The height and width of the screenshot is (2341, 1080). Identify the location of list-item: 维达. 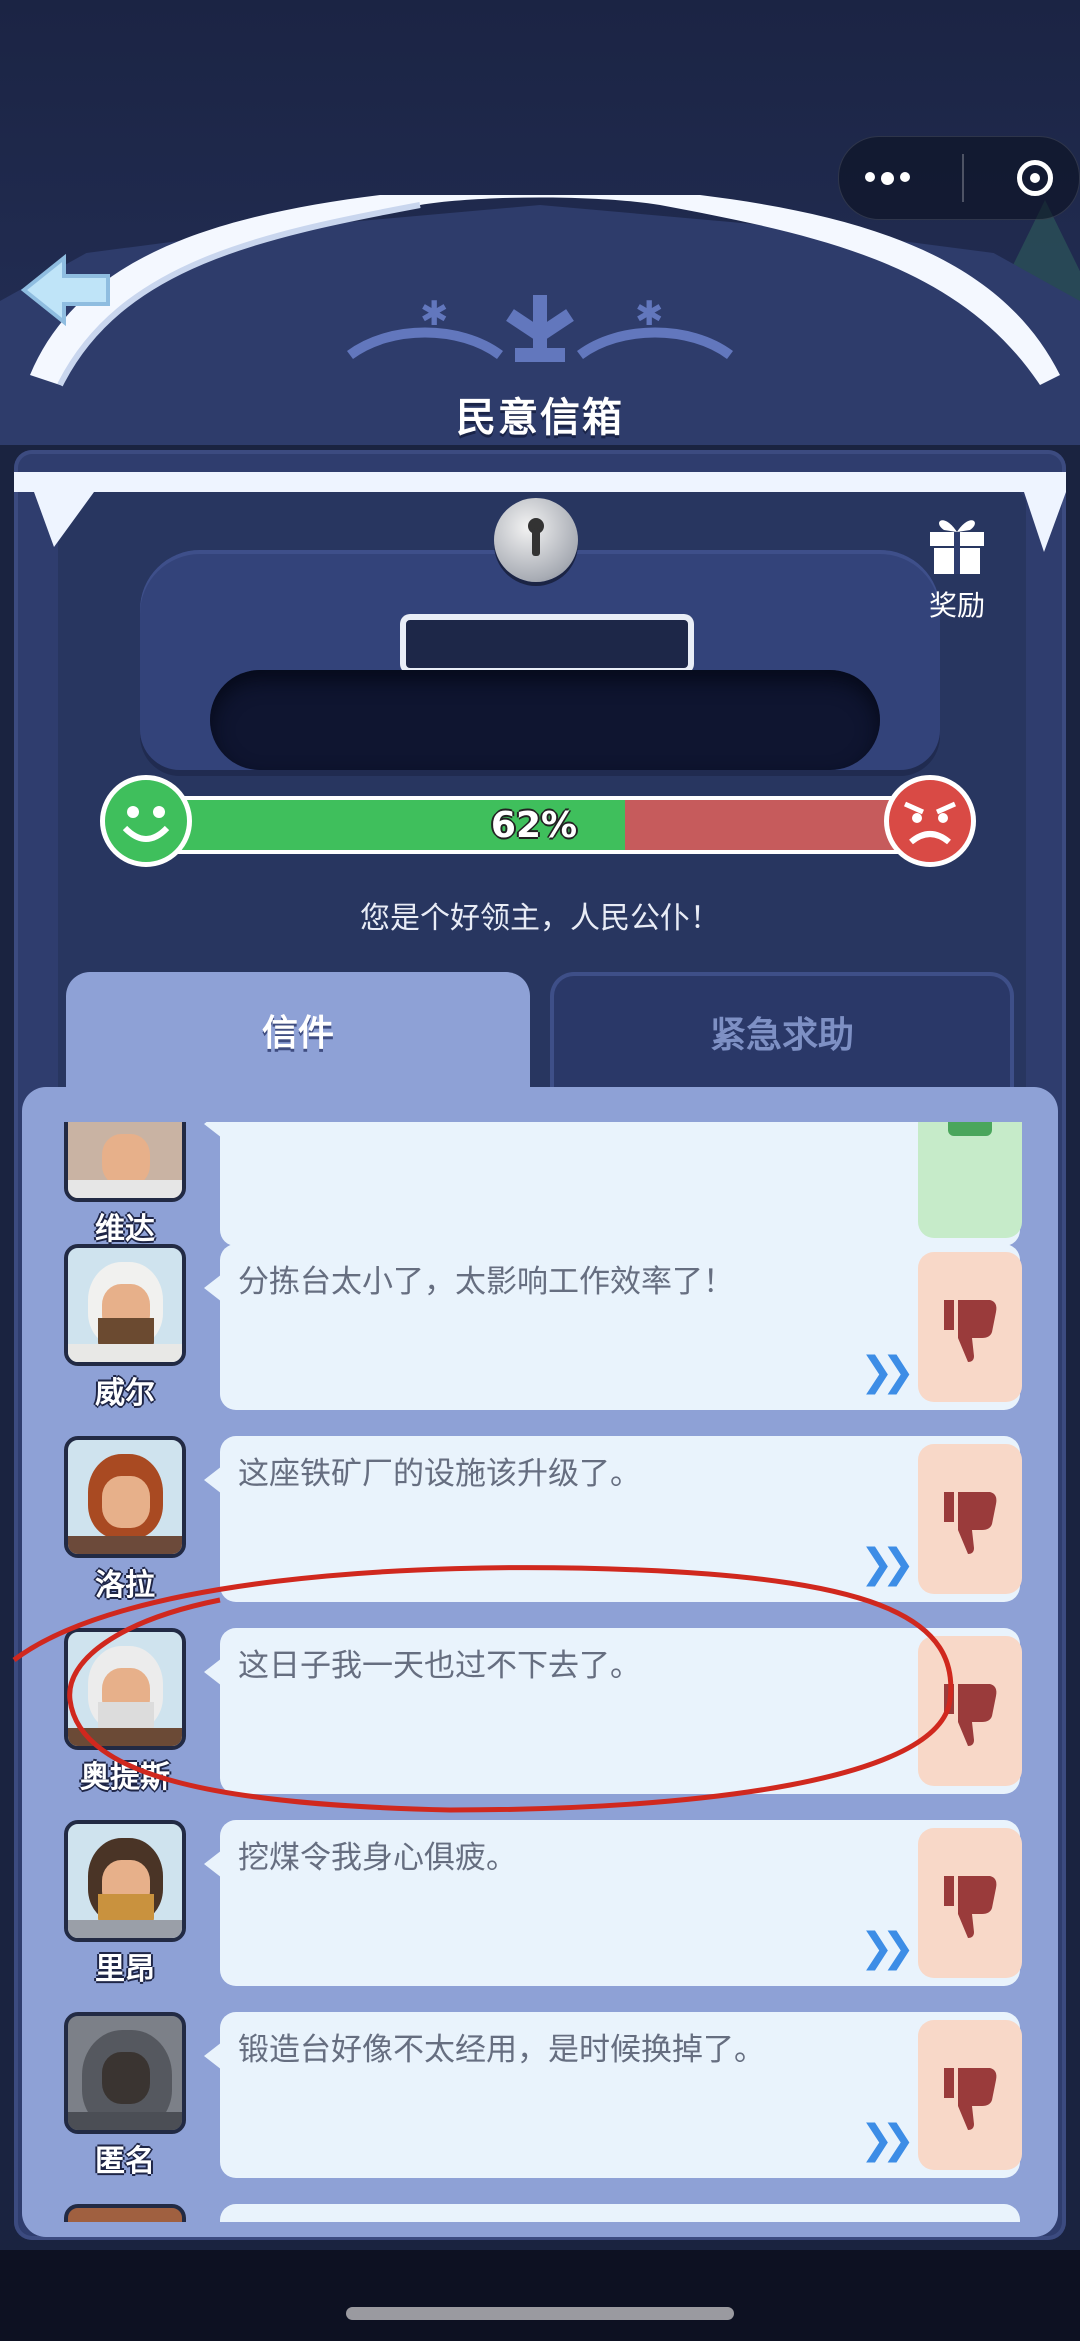
(530, 1184).